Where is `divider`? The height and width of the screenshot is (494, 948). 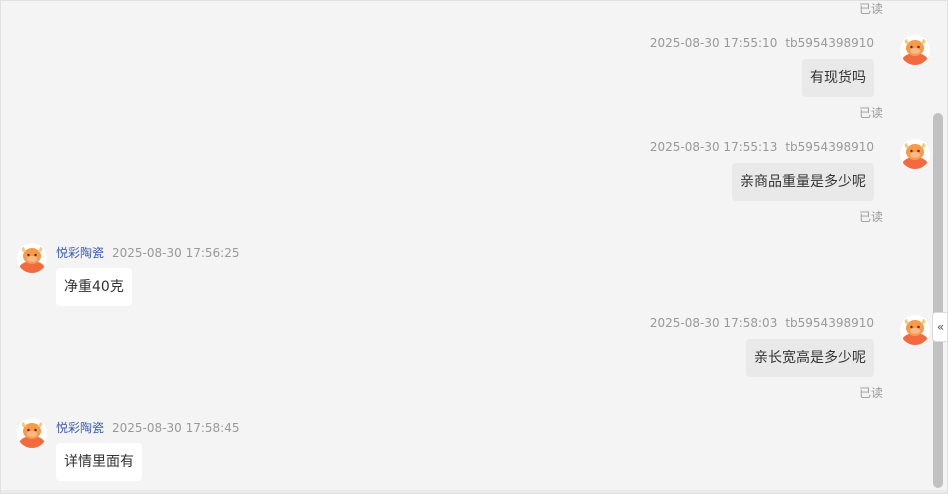
divider is located at coordinates (474, 491).